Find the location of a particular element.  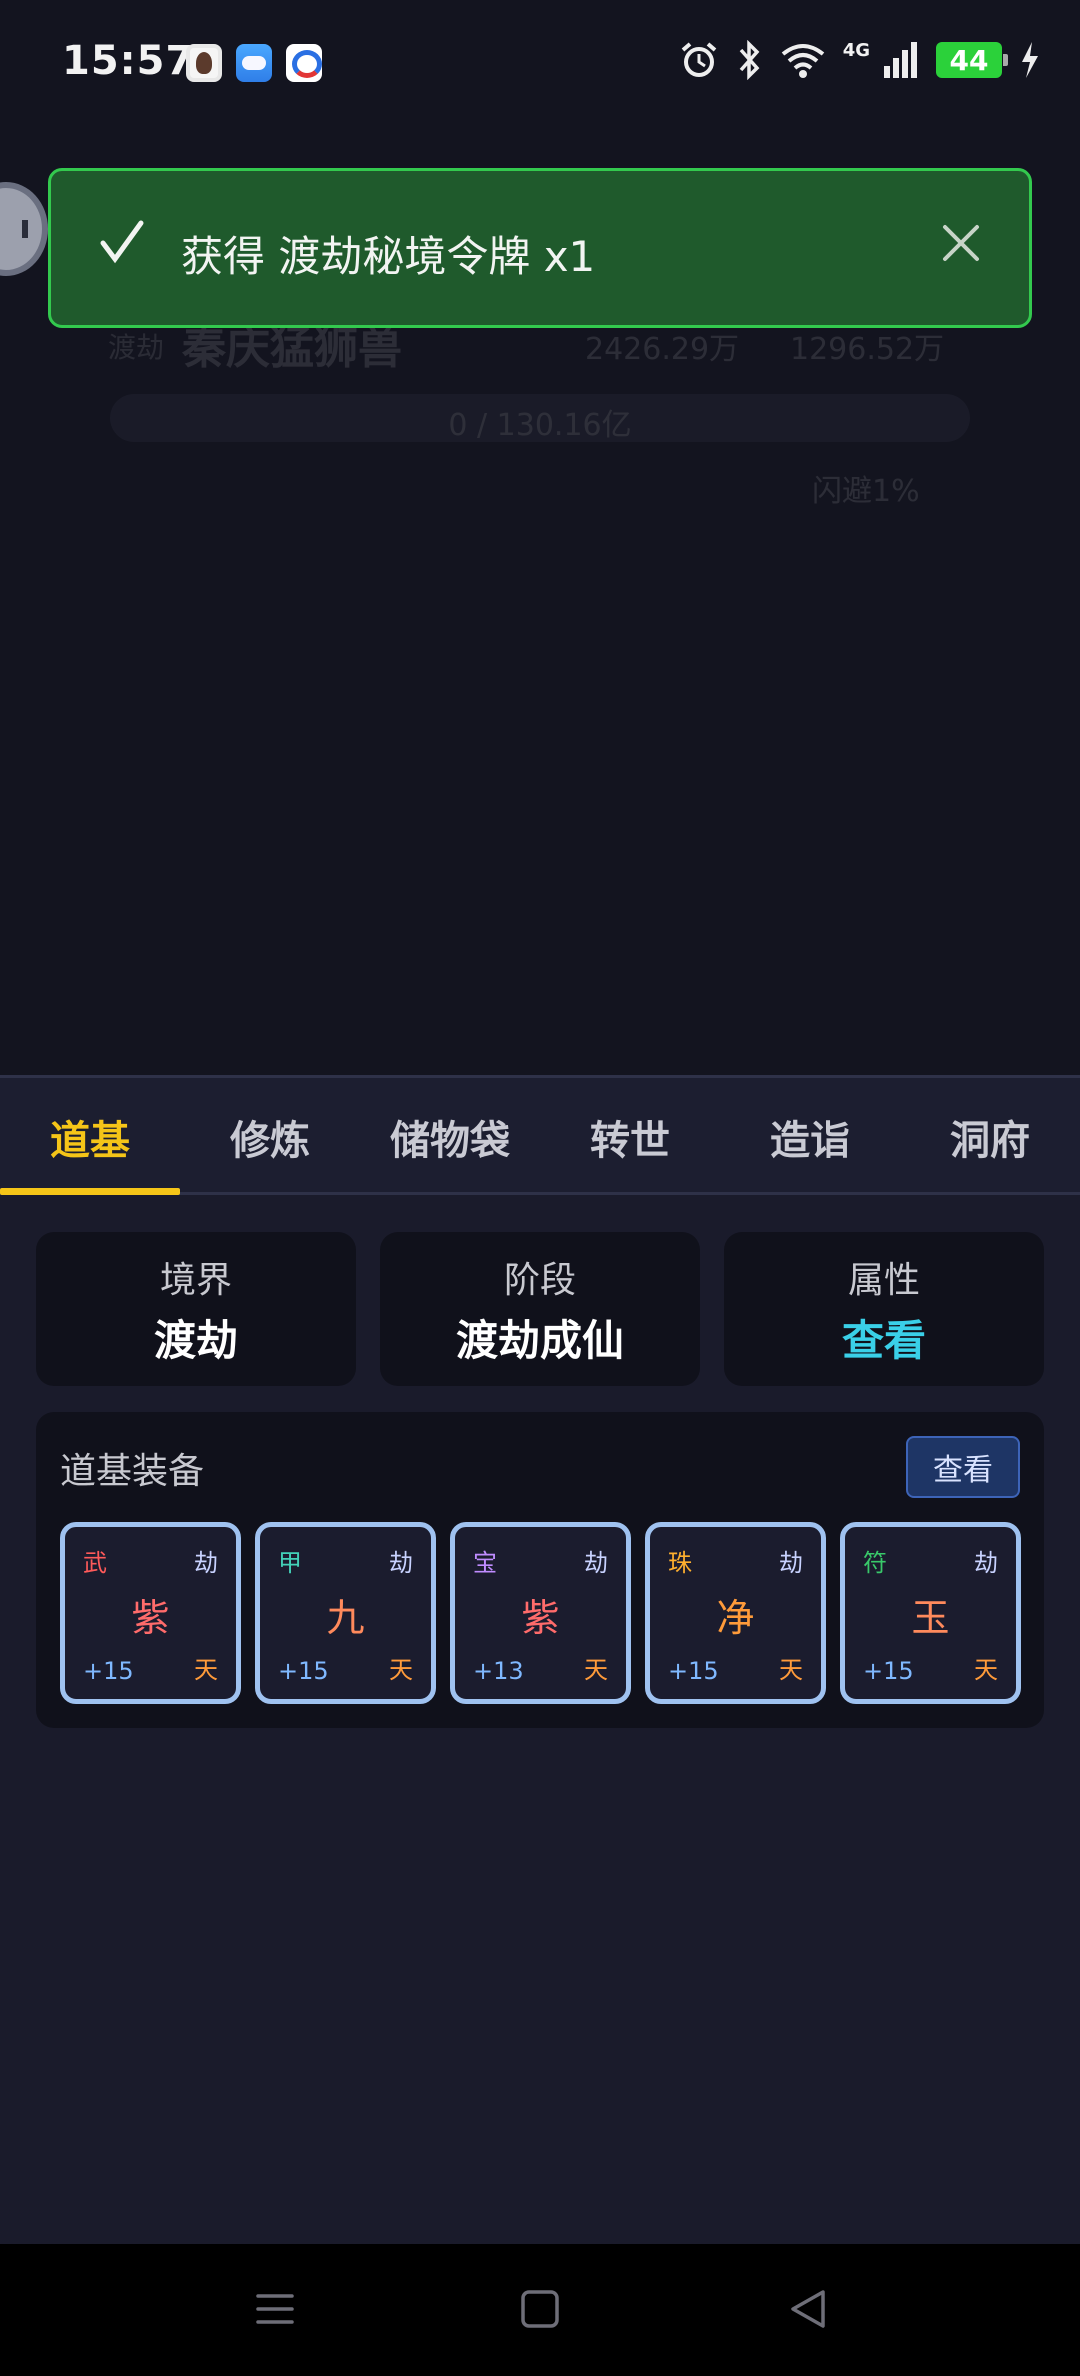

info-cards: 境界 渡劫 阶段 渡劫成仙 属性 查看 is located at coordinates (540, 1309).